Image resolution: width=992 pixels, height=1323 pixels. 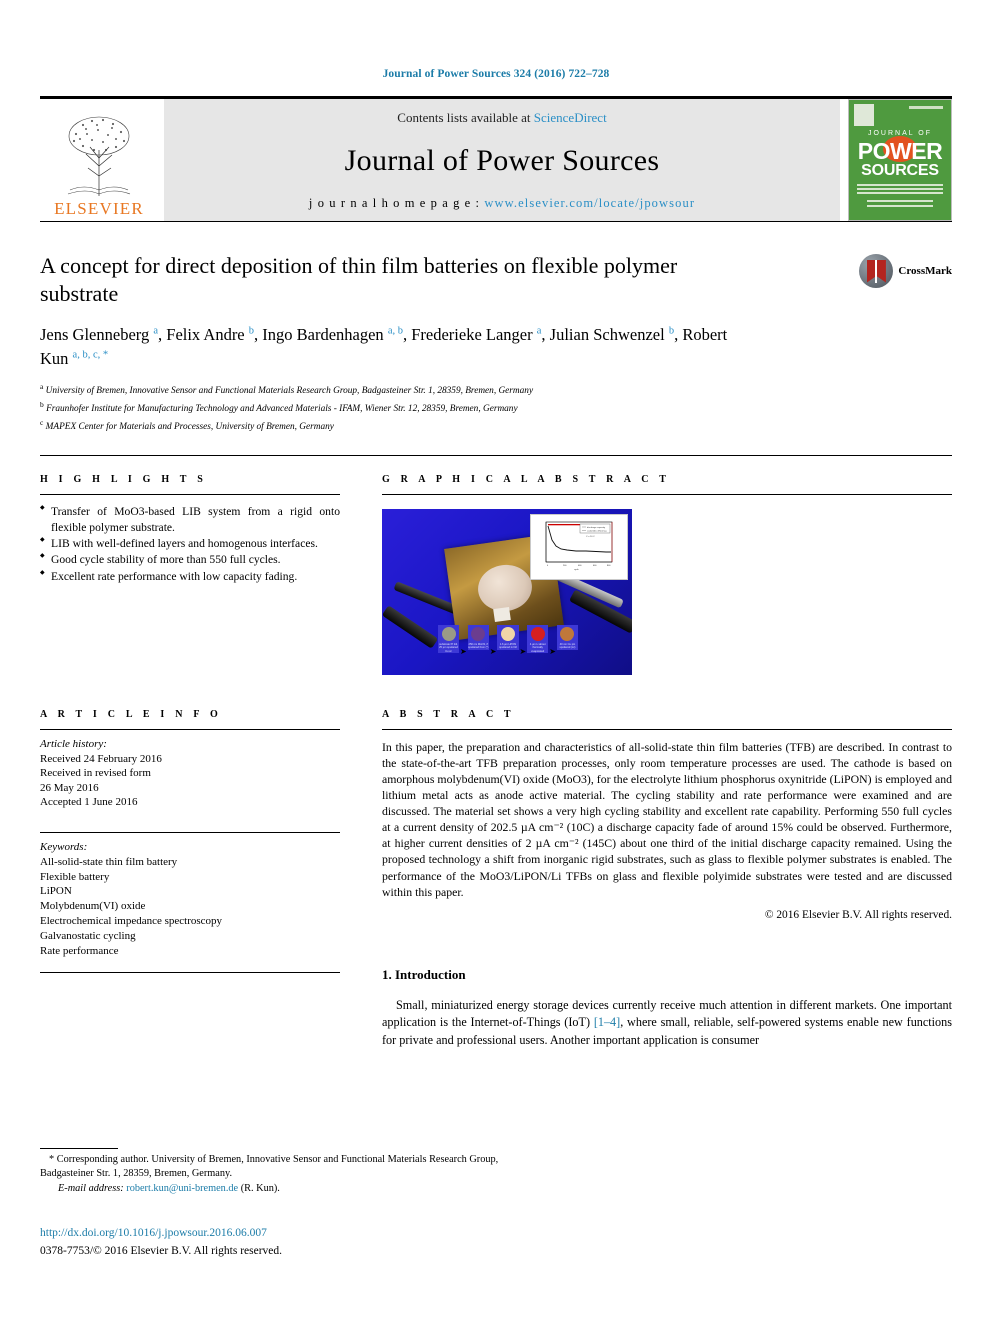 I want to click on svg-text: cycle, so click(x=576, y=570).